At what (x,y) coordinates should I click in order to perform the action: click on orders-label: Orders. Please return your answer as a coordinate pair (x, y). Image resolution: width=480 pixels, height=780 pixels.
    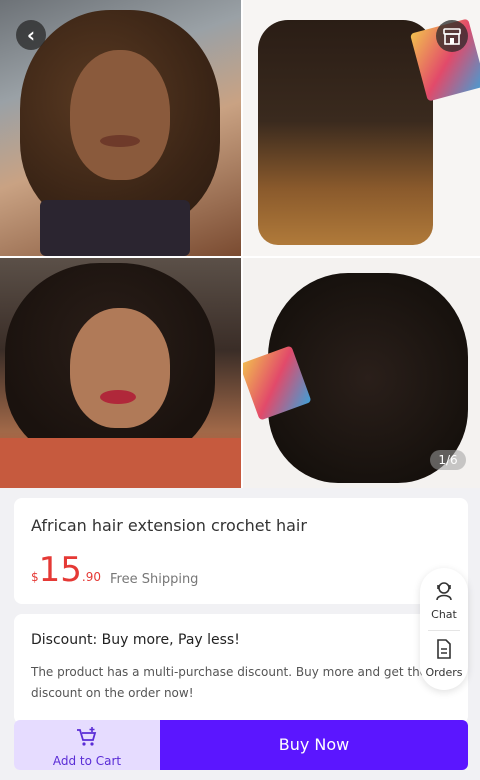
    Looking at the image, I should click on (444, 672).